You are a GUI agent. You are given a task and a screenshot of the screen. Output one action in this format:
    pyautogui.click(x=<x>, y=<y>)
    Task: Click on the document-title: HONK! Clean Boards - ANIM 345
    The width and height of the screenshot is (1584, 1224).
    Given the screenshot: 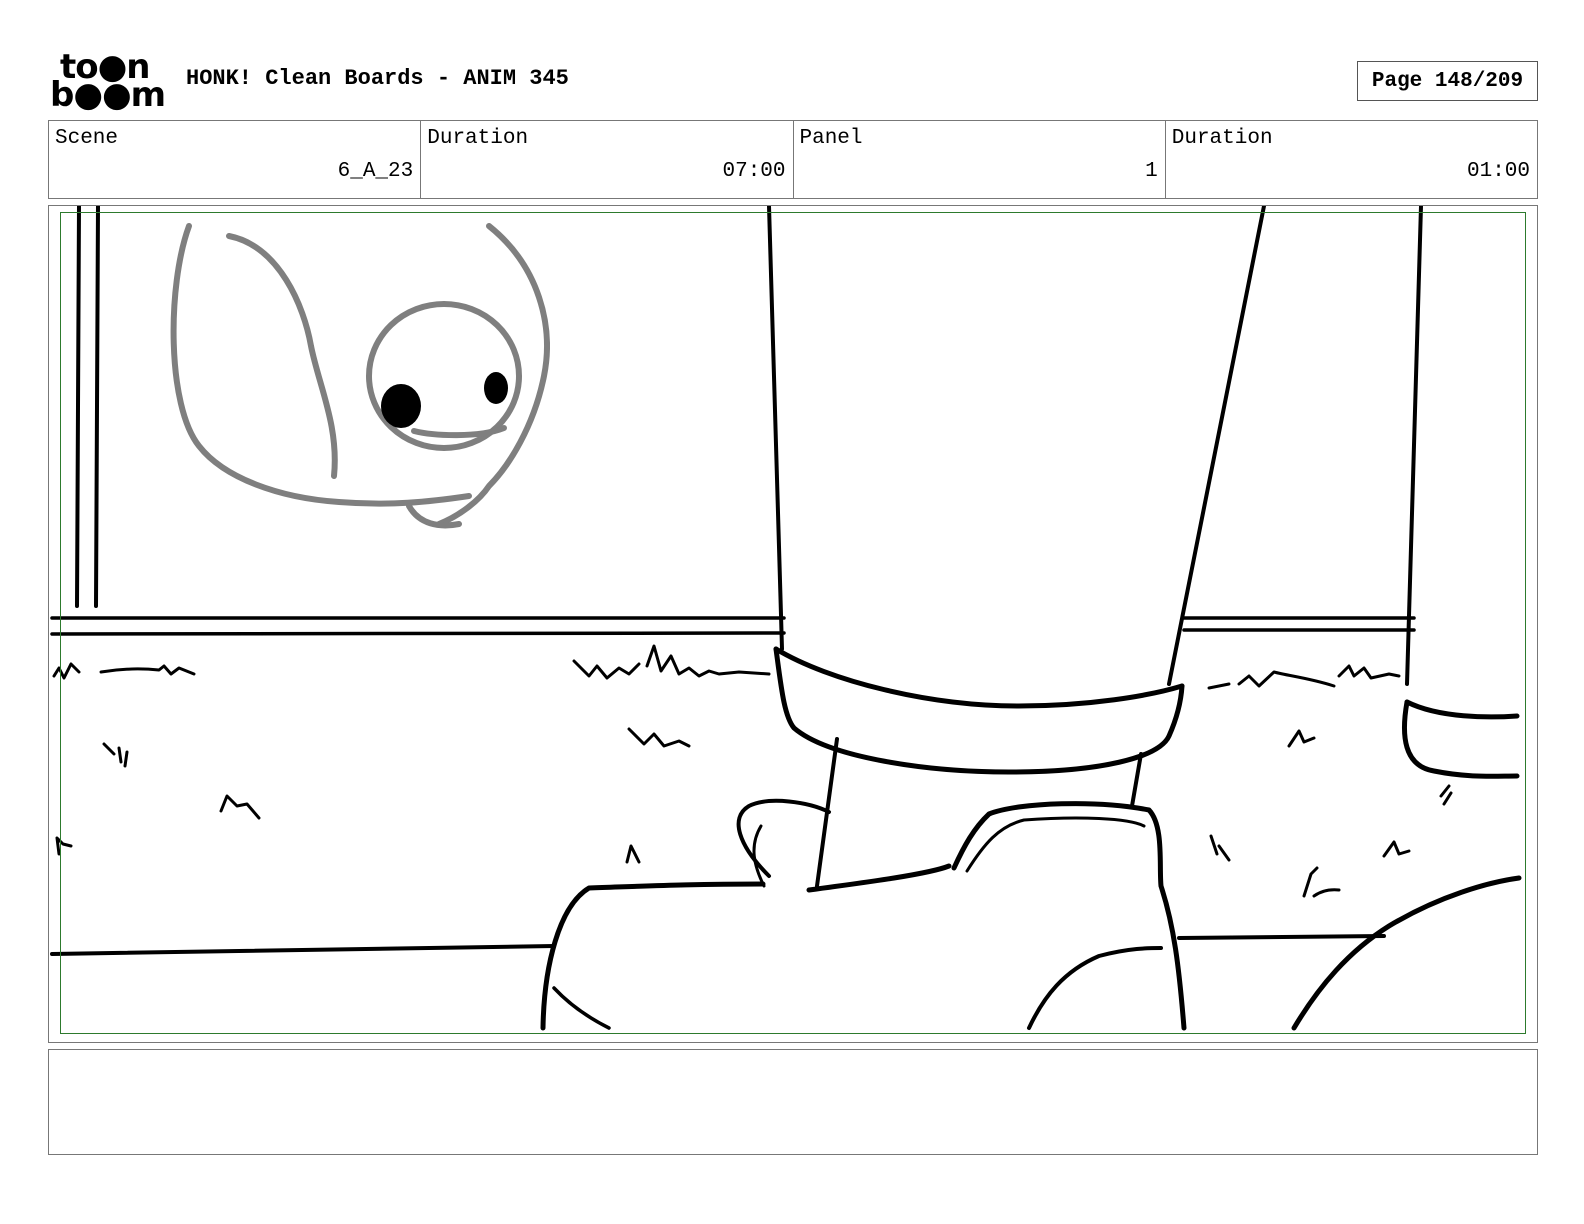 What is the action you would take?
    pyautogui.click(x=377, y=78)
    